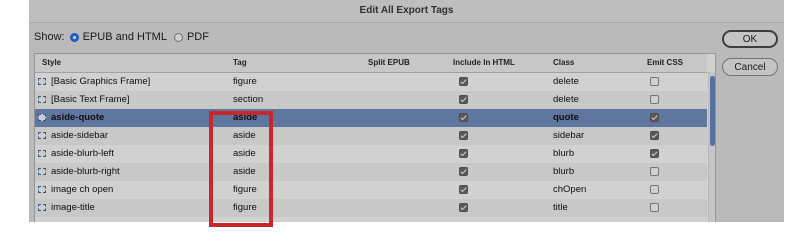 This screenshot has width=800, height=249. What do you see at coordinates (371, 100) in the screenshot?
I see `table-row: [Basic Text Frame] section delete` at bounding box center [371, 100].